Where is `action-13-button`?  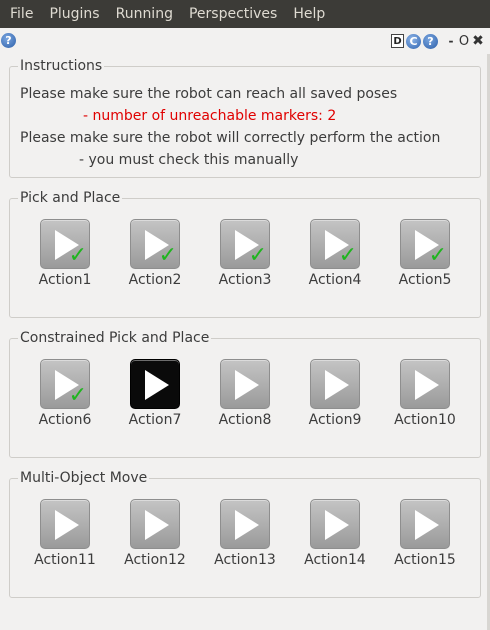
action-13-button is located at coordinates (245, 524).